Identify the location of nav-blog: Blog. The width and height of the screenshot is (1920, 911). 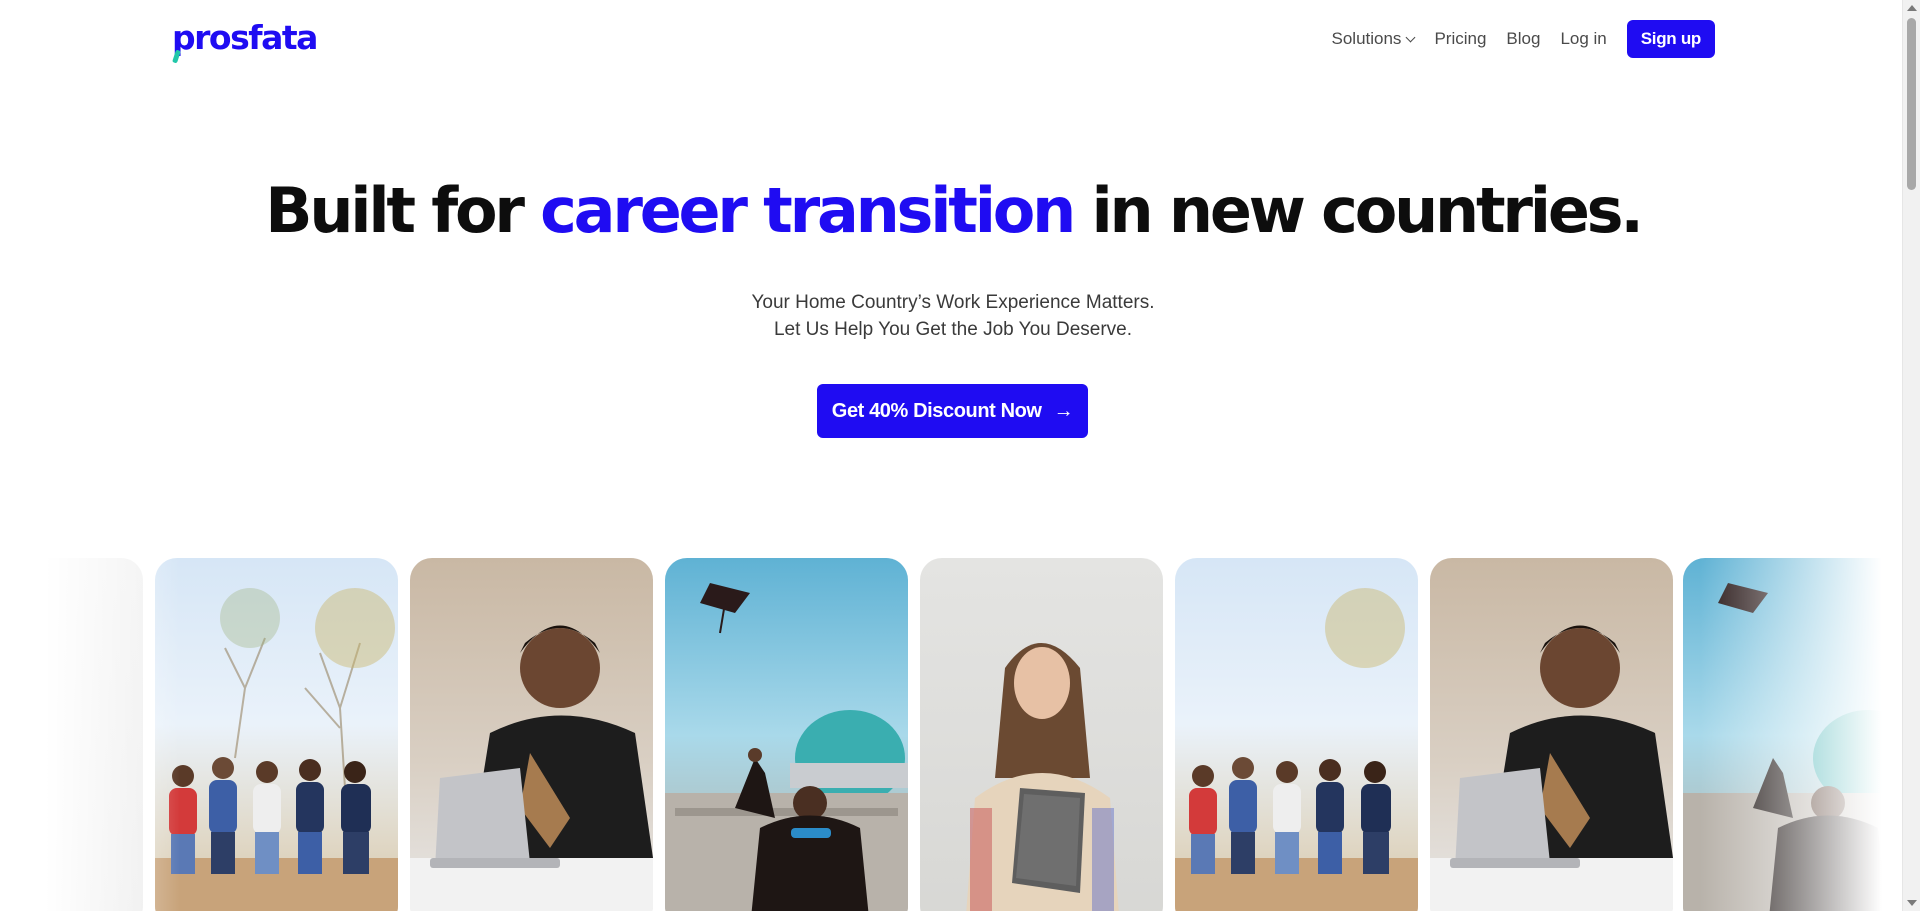
(1523, 39).